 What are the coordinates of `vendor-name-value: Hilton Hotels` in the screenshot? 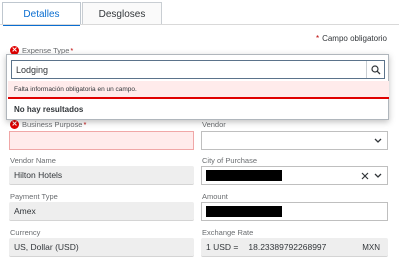 It's located at (38, 175).